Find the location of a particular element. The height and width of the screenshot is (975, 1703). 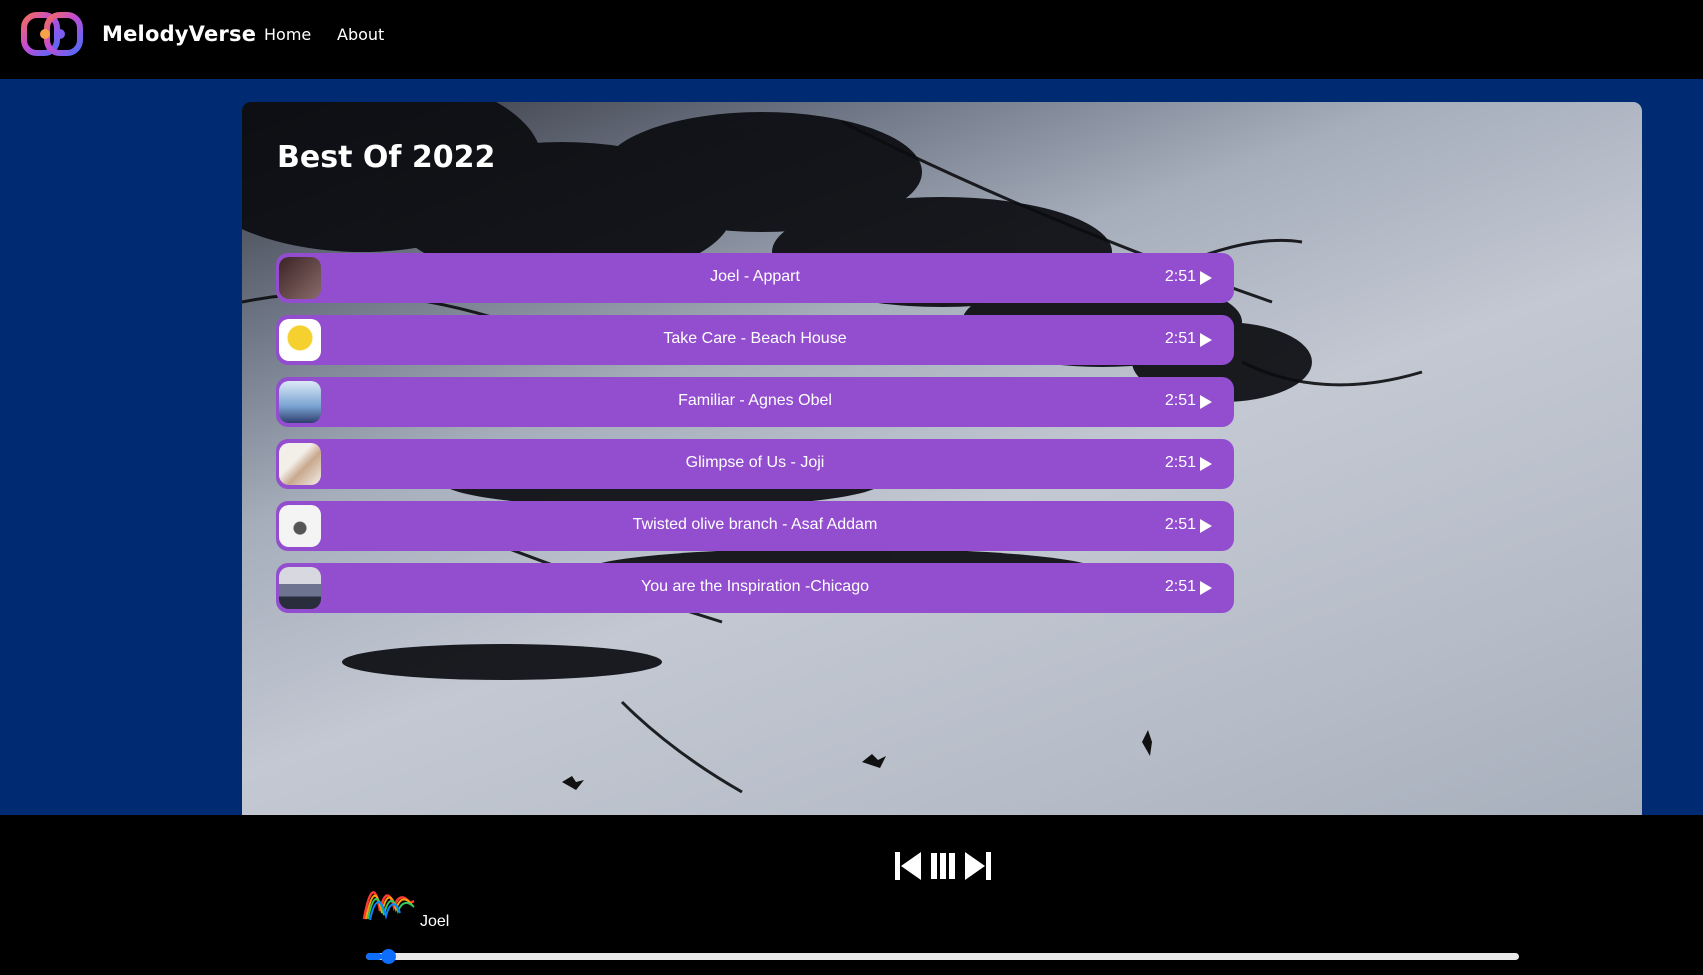

song-row: Twisted olive branch - Asaf Addam 2:51 is located at coordinates (755, 526).